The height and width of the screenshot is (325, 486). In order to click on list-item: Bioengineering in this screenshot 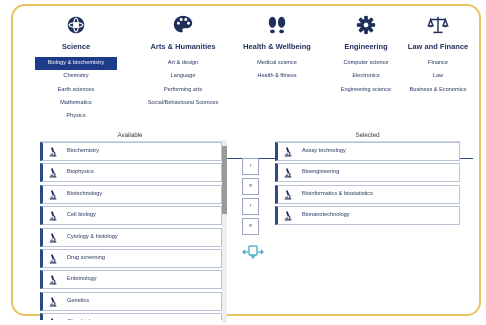, I will do `click(367, 173)`.